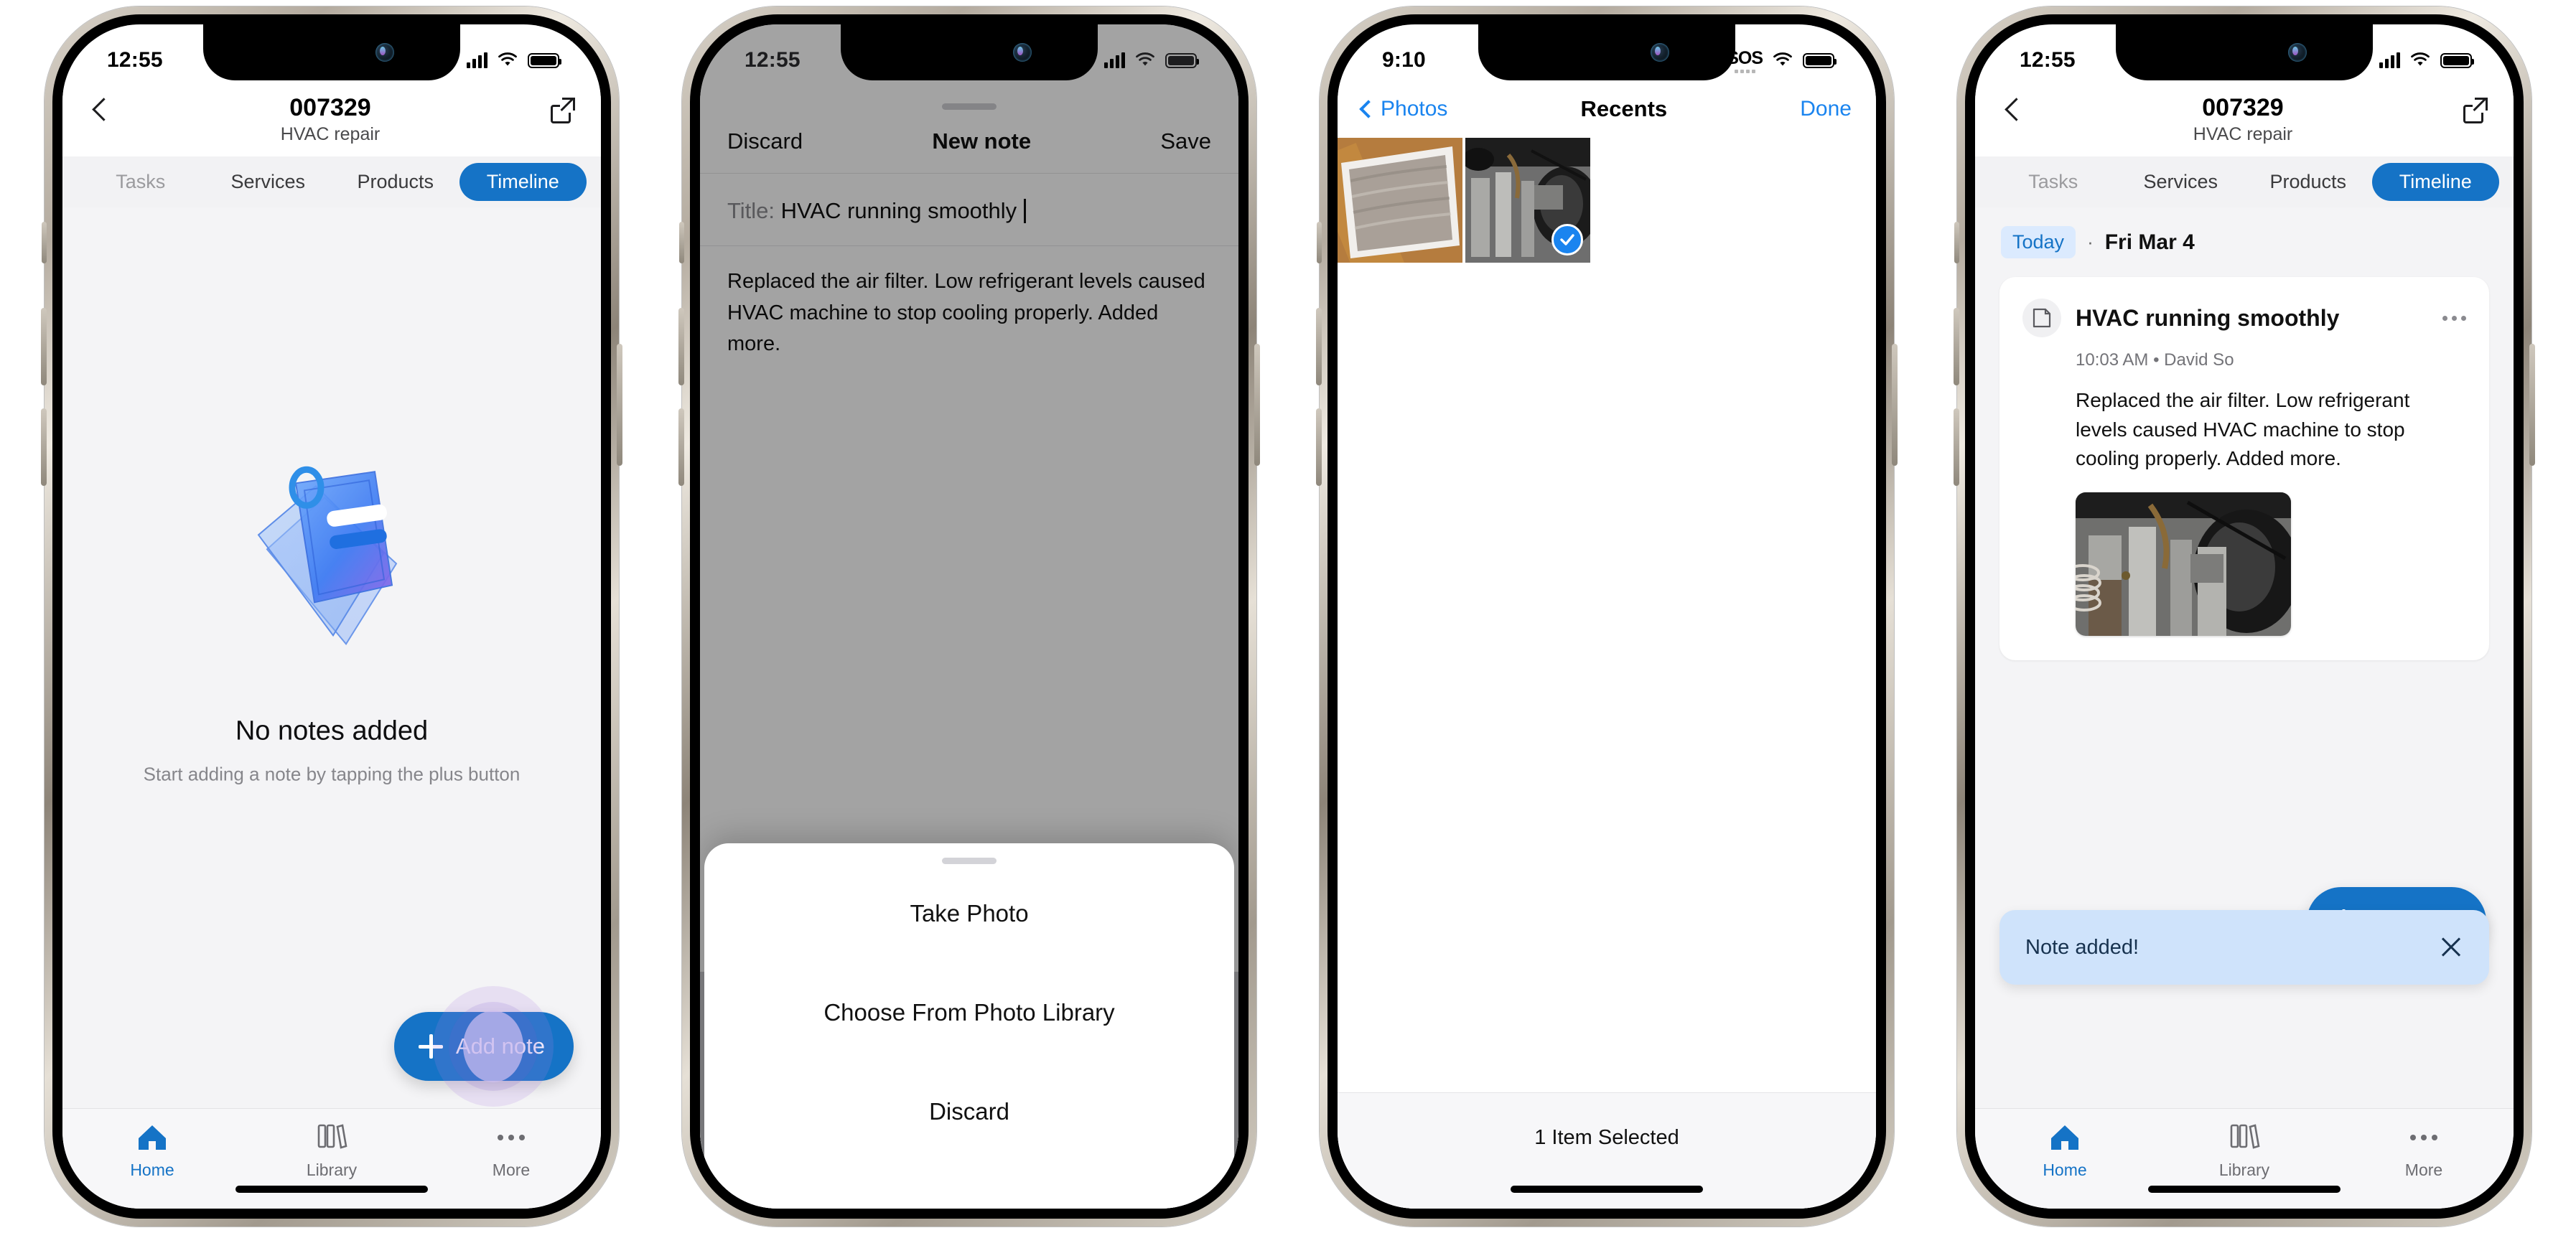  Describe the element at coordinates (969, 913) in the screenshot. I see `take-photo-option: Take Photo` at that location.